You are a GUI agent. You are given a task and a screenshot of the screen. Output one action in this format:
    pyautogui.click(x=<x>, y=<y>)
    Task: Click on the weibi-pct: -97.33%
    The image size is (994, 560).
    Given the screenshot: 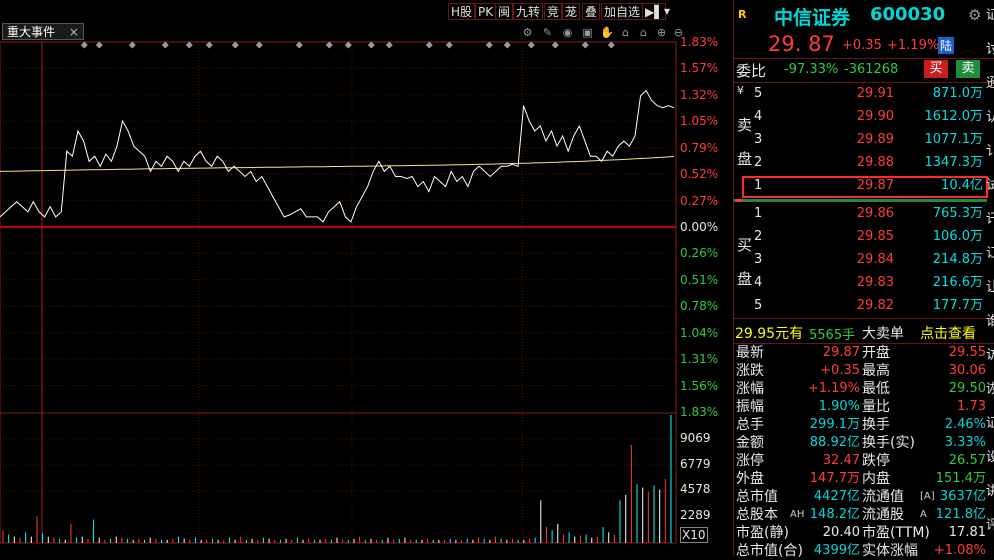 What is the action you would take?
    pyautogui.click(x=811, y=69)
    